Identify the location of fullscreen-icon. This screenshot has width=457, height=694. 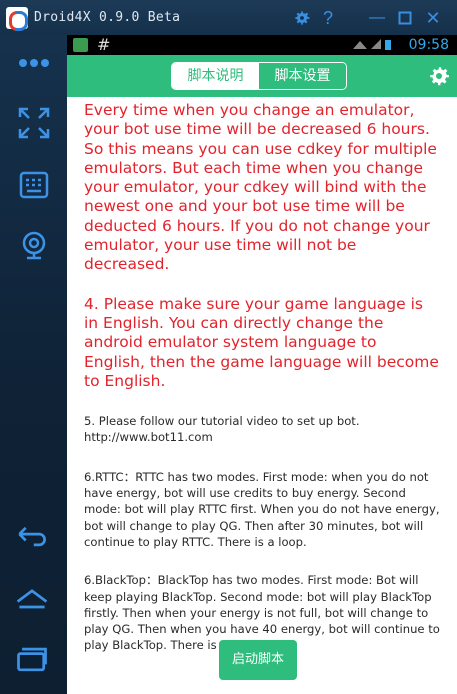
(34, 123).